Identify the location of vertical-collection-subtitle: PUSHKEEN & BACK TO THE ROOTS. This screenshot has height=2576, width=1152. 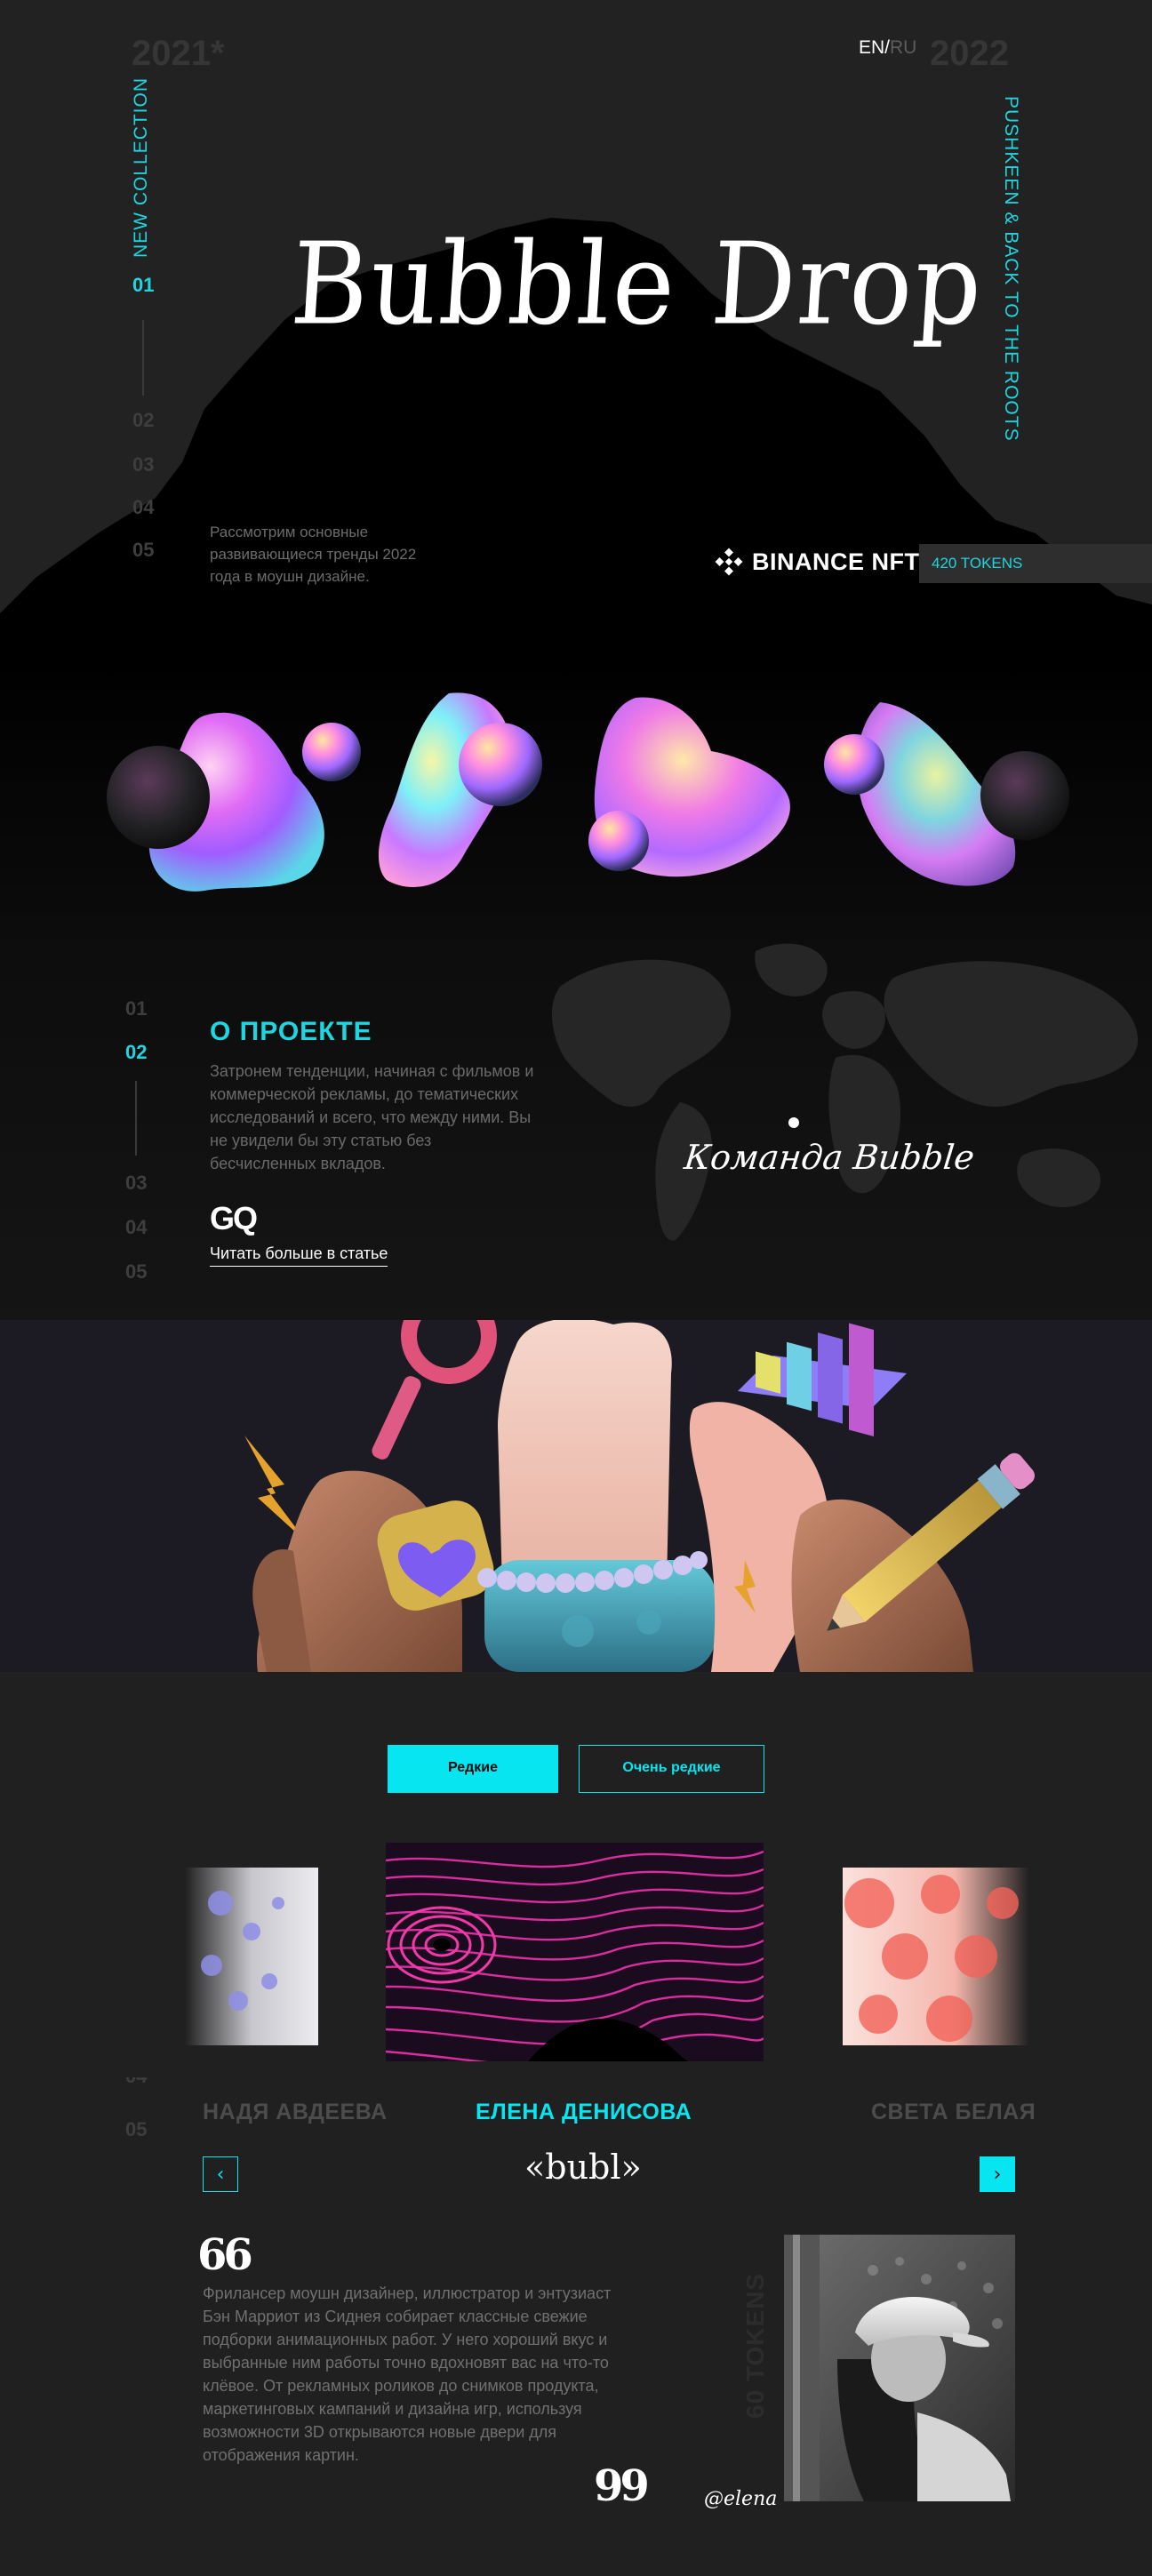
(1011, 269).